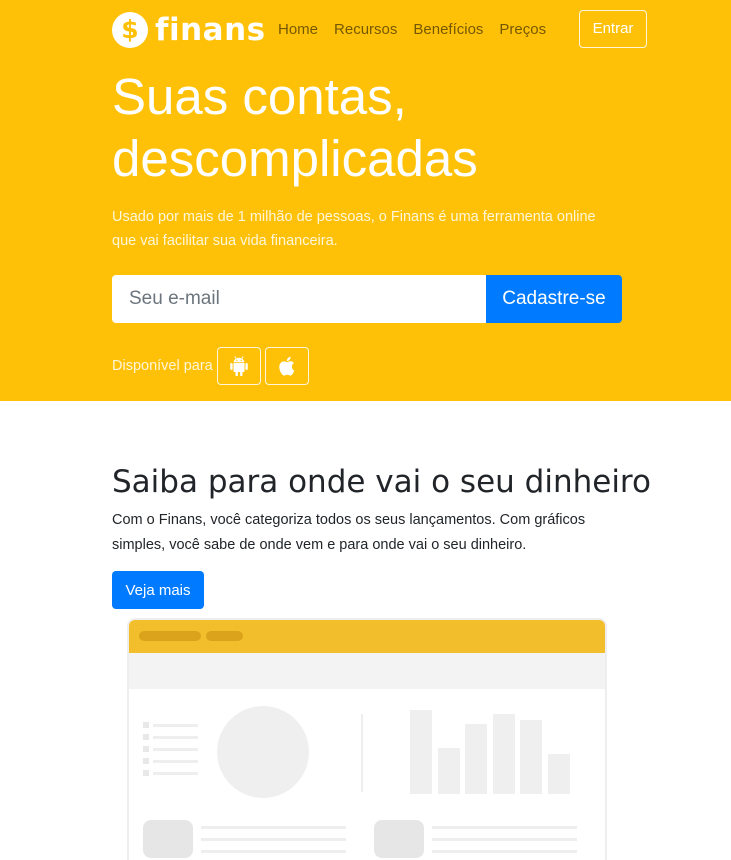 The image size is (731, 860). Describe the element at coordinates (295, 158) in the screenshot. I see `hero-title-line2: descomplicadas` at that location.